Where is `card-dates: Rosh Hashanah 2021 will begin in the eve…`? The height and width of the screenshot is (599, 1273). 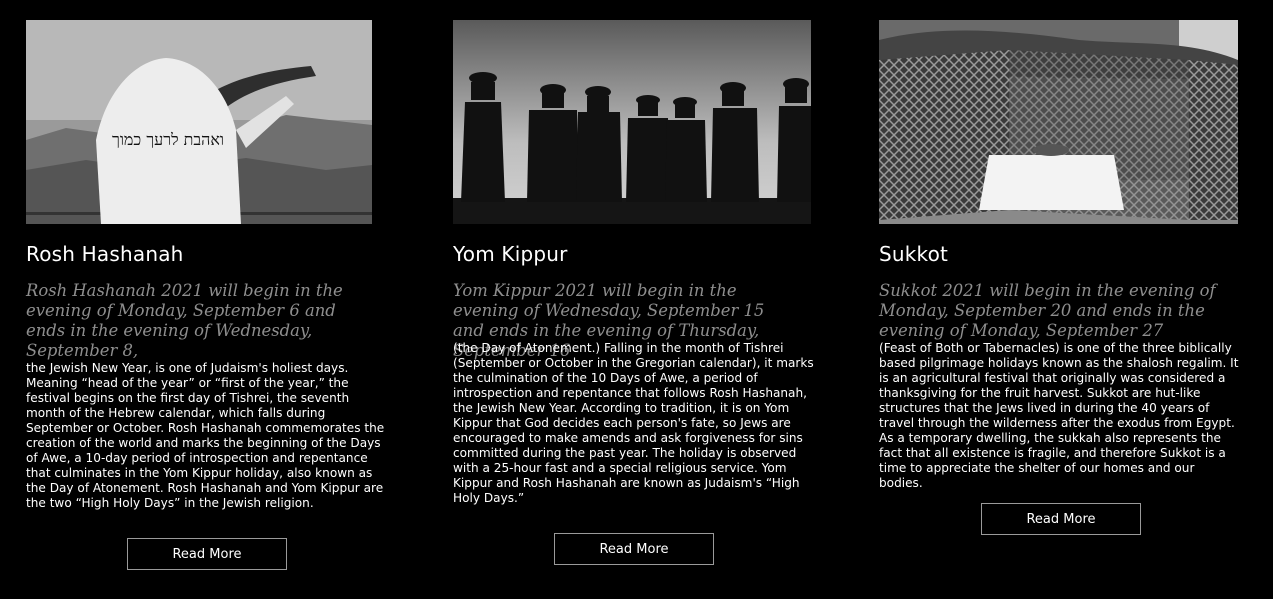 card-dates: Rosh Hashanah 2021 will begin in the eve… is located at coordinates (184, 320).